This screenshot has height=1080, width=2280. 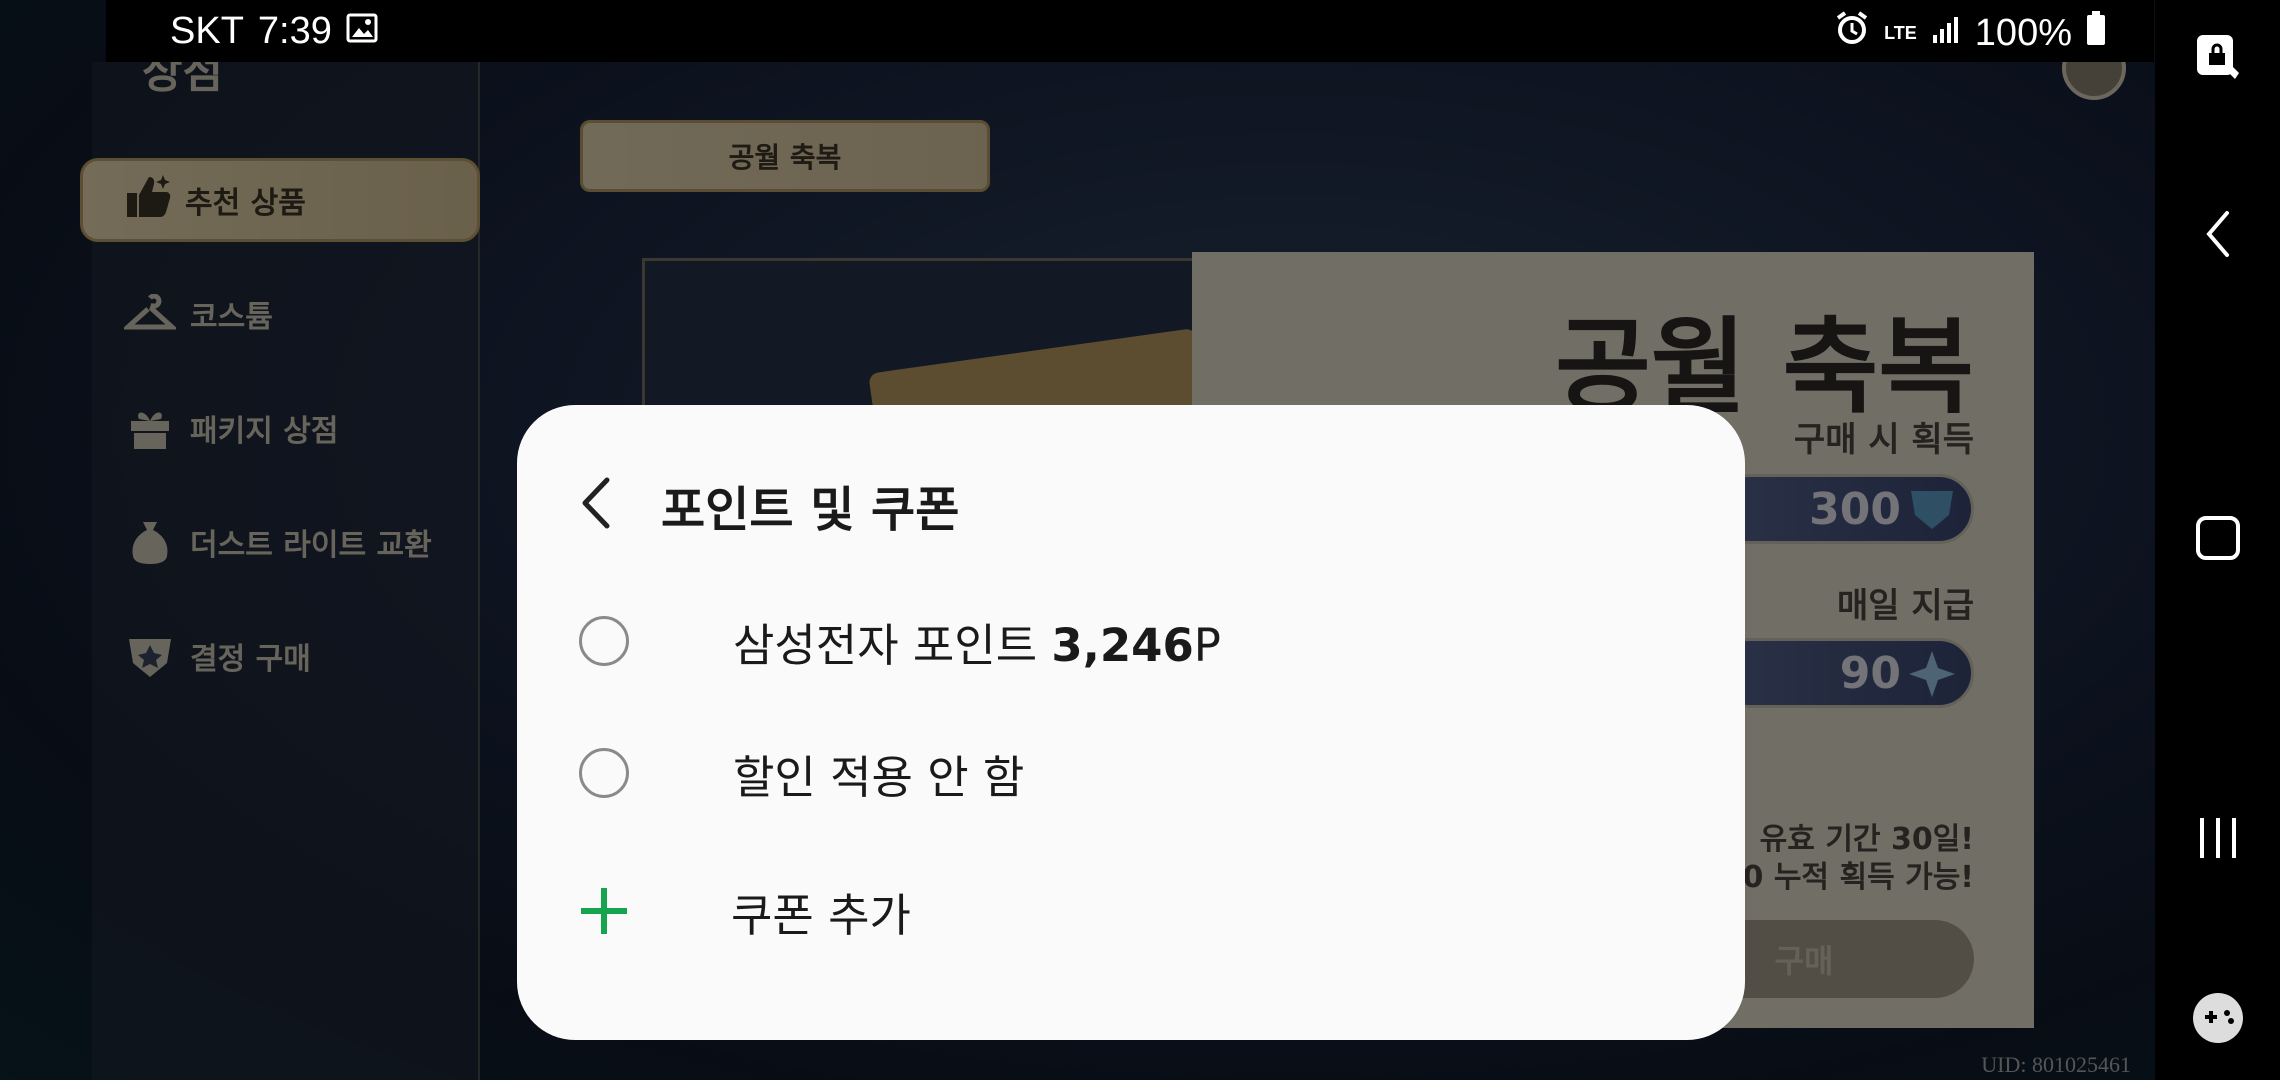 I want to click on option-no-discount: 할인 적용 안 함, so click(x=1132, y=773).